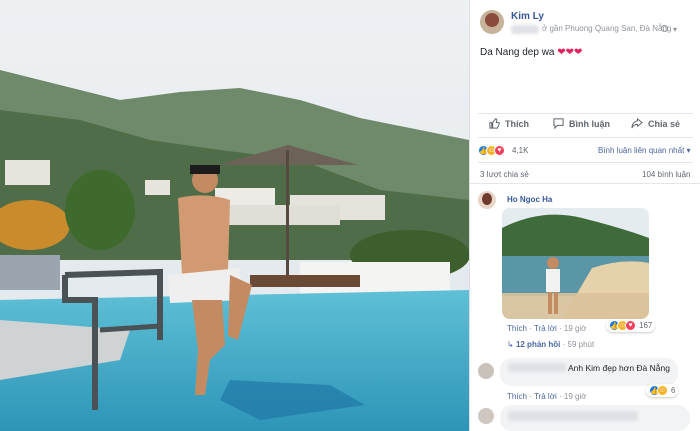 This screenshot has width=700, height=431. What do you see at coordinates (525, 29) in the screenshot?
I see `post-time-blurred` at bounding box center [525, 29].